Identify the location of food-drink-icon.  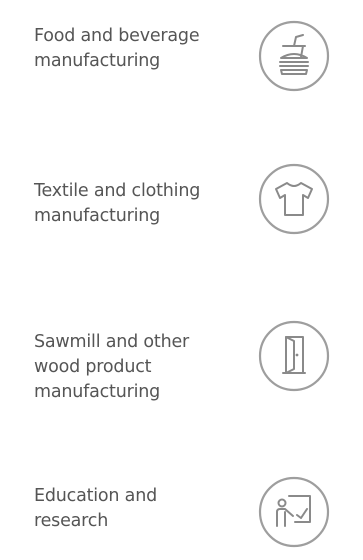
(294, 56).